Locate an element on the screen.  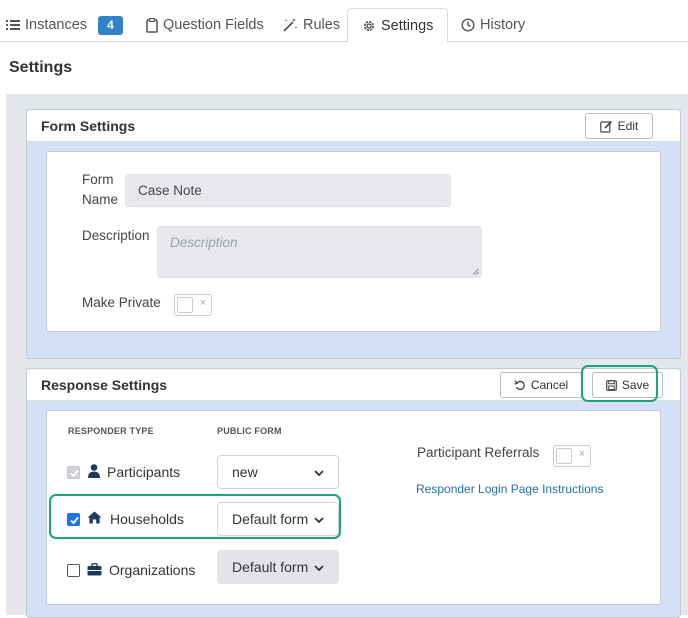
make-private-toggle: × is located at coordinates (193, 305).